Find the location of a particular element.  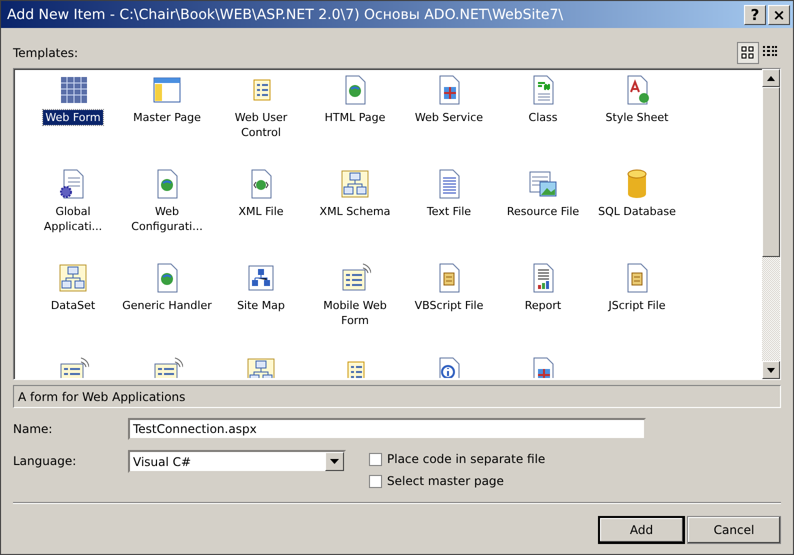

template-item: Web Service is located at coordinates (449, 117).